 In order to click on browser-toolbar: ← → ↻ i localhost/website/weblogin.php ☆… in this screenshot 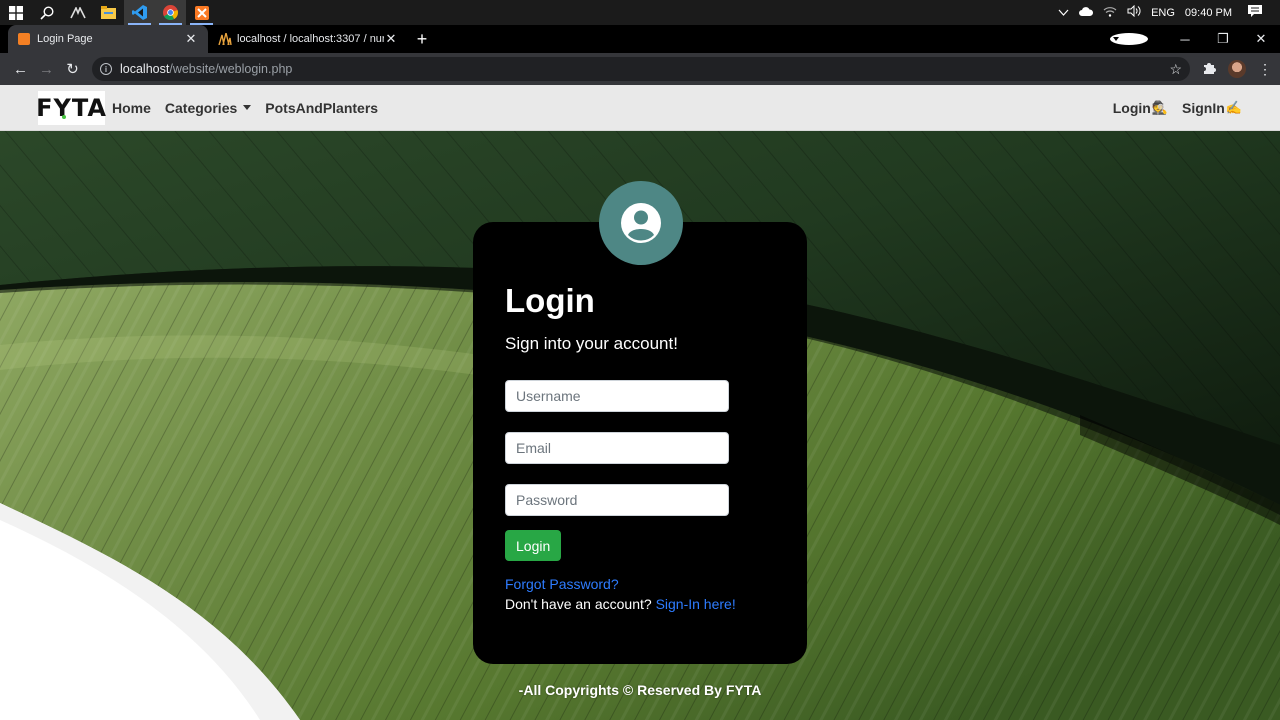, I will do `click(640, 69)`.